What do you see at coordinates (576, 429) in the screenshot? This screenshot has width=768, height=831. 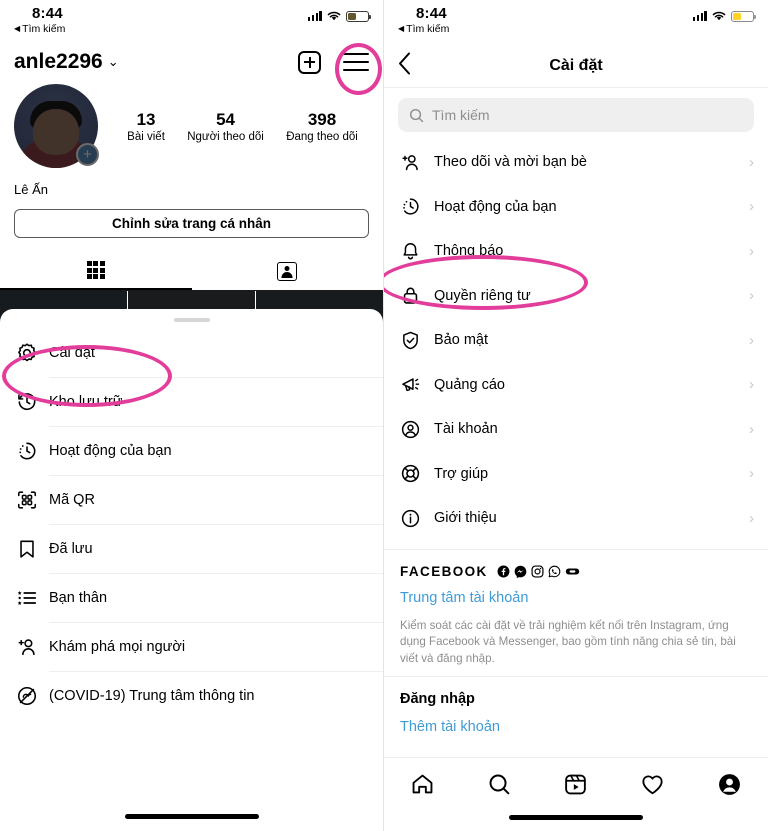 I see `settings-item-account: Tài khoản ›` at bounding box center [576, 429].